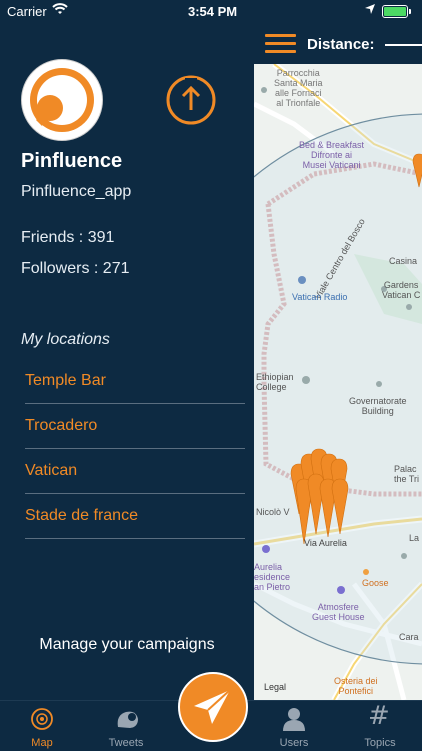 Image resolution: width=422 pixels, height=751 pixels. I want to click on tab-topics: # Topics, so click(380, 726).